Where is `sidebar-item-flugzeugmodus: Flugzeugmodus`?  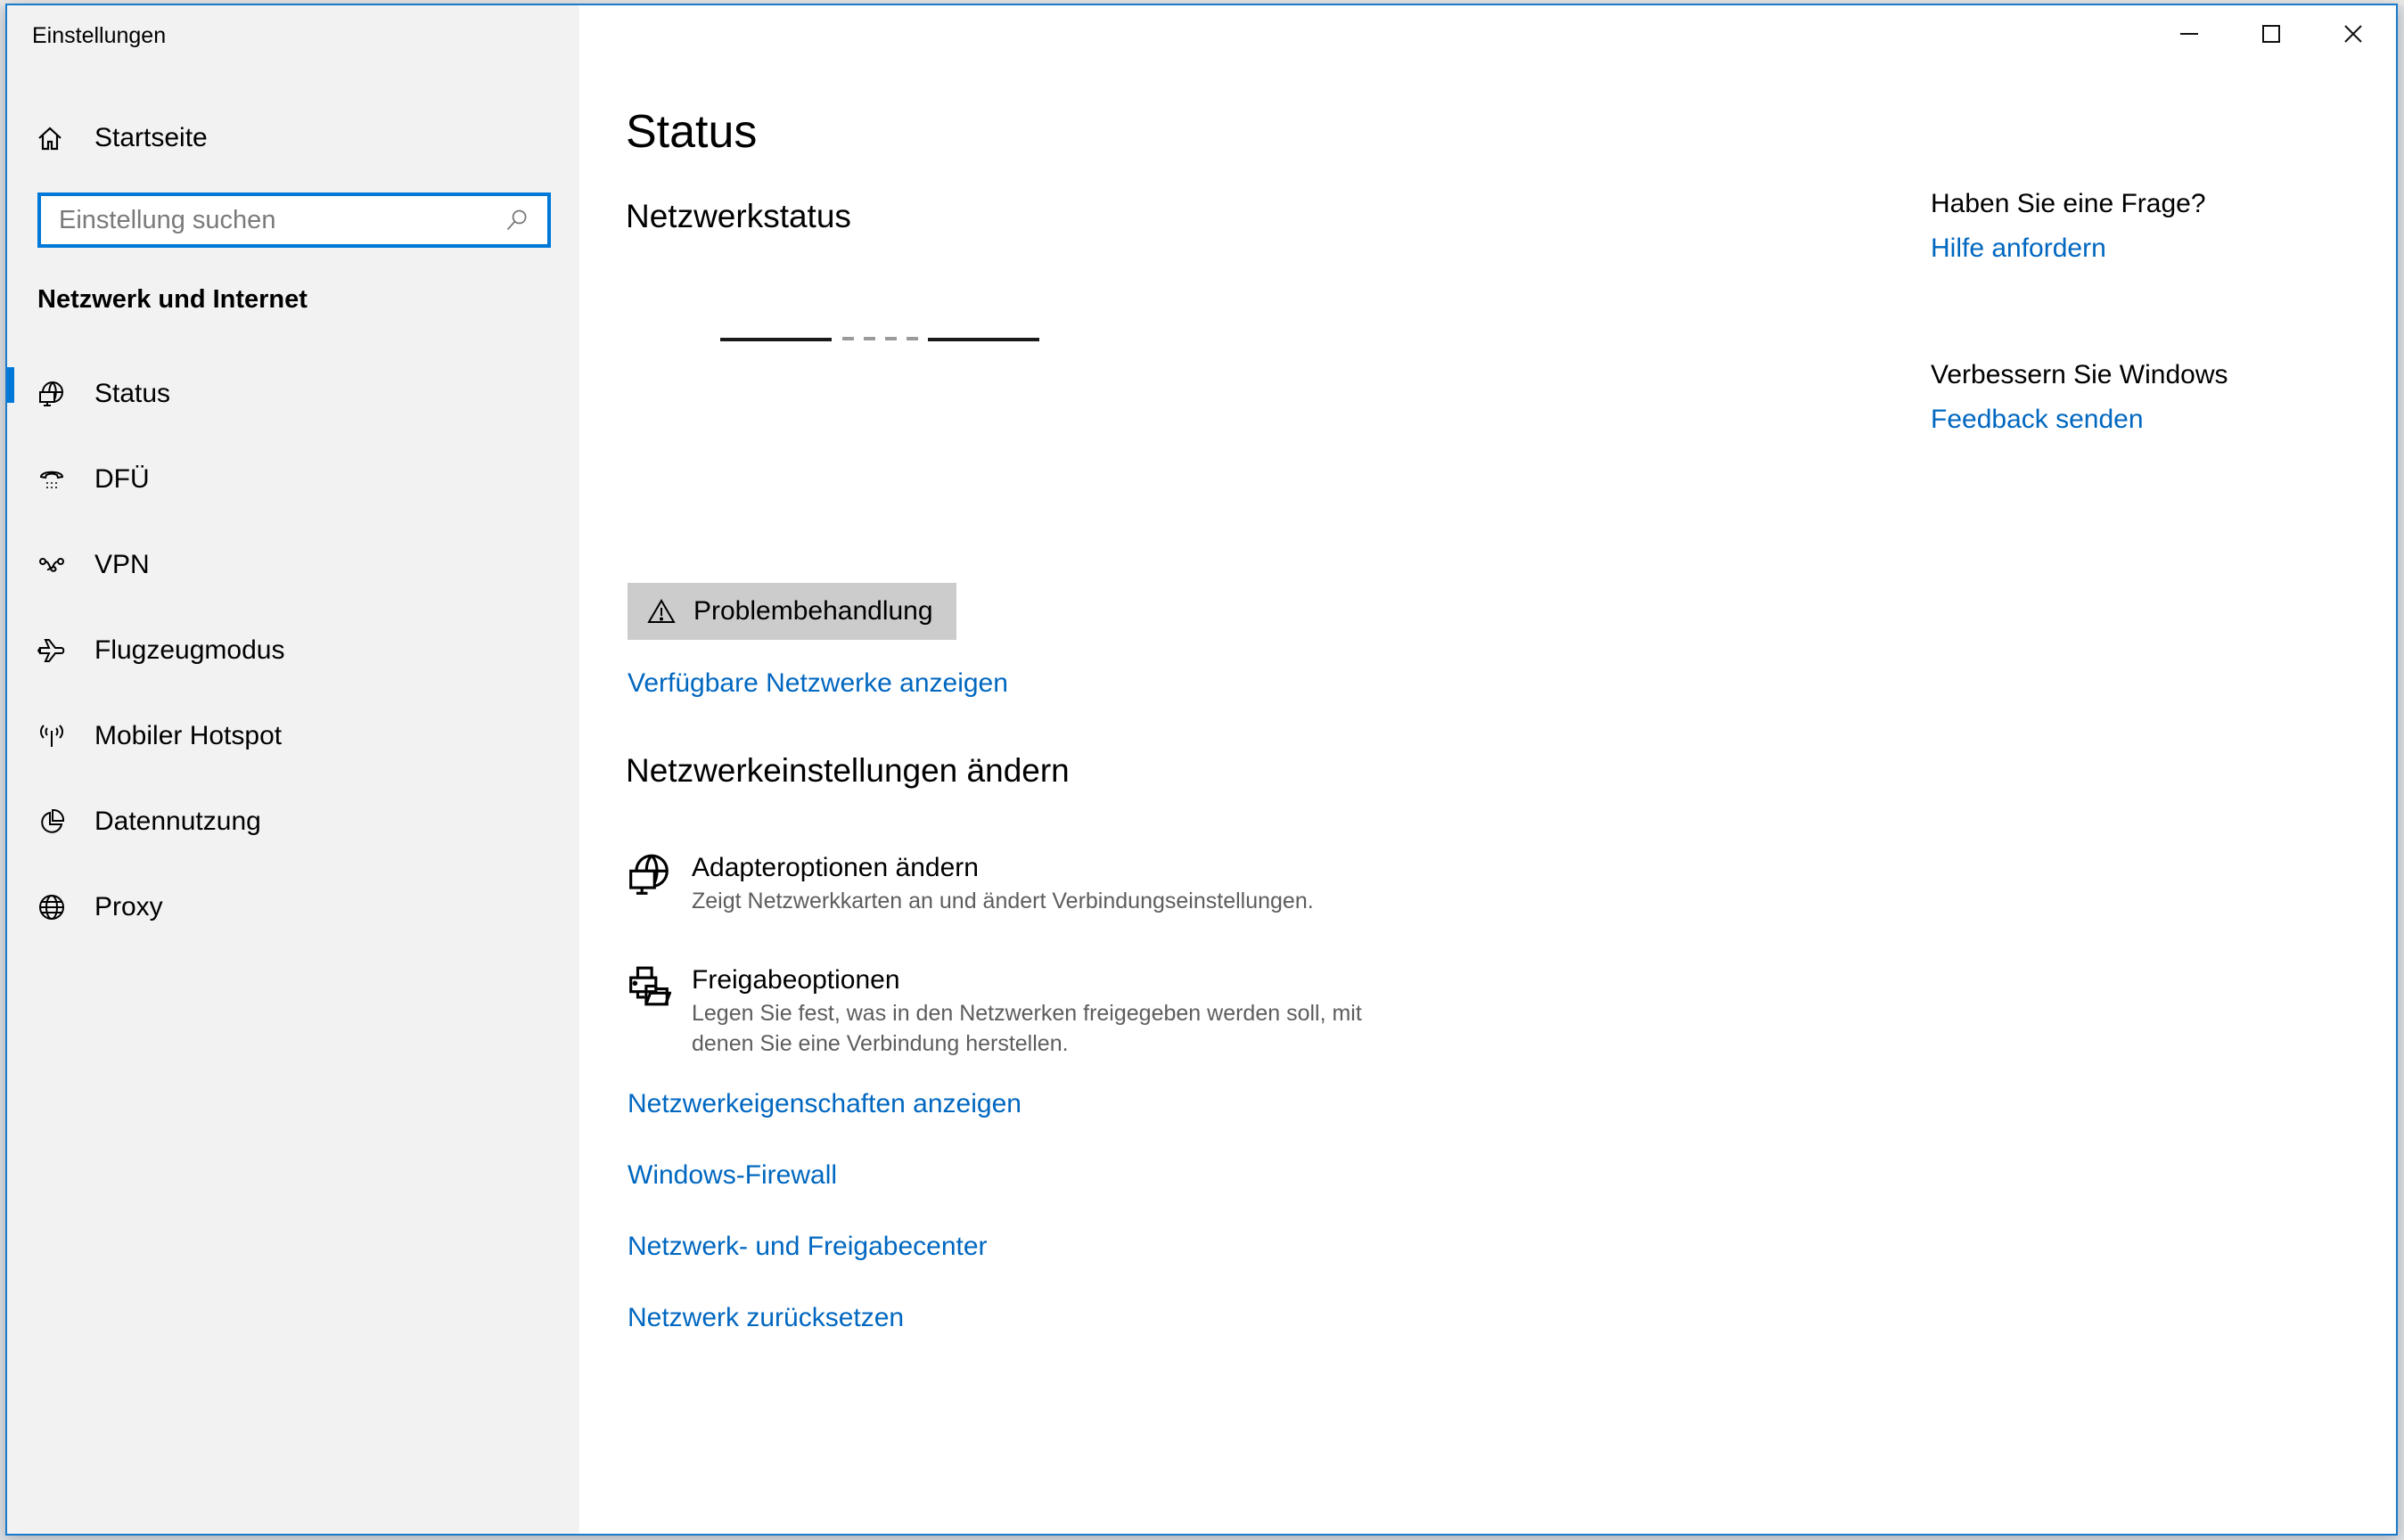
sidebar-item-flugzeugmodus: Flugzeugmodus is located at coordinates (293, 650).